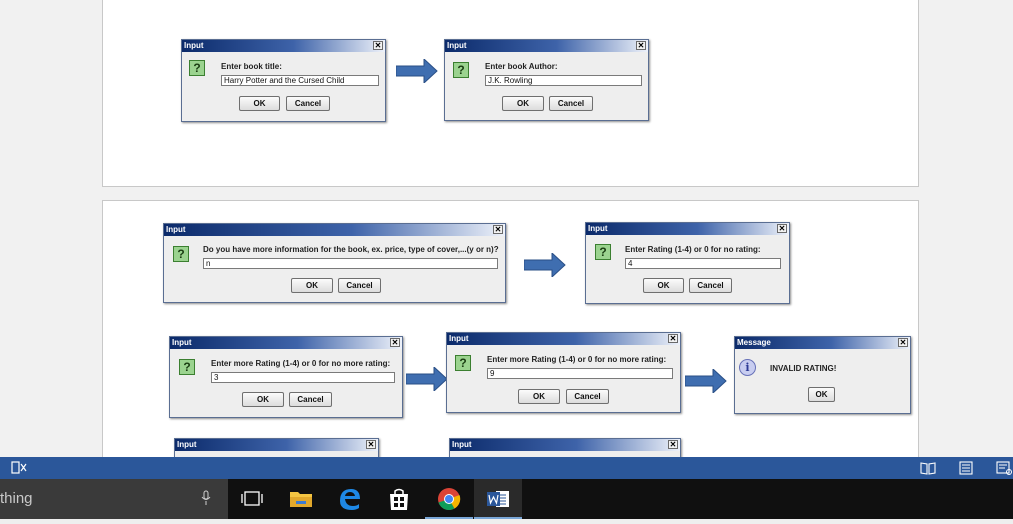 This screenshot has width=1013, height=524. What do you see at coordinates (19, 468) in the screenshot?
I see `proofing-icon` at bounding box center [19, 468].